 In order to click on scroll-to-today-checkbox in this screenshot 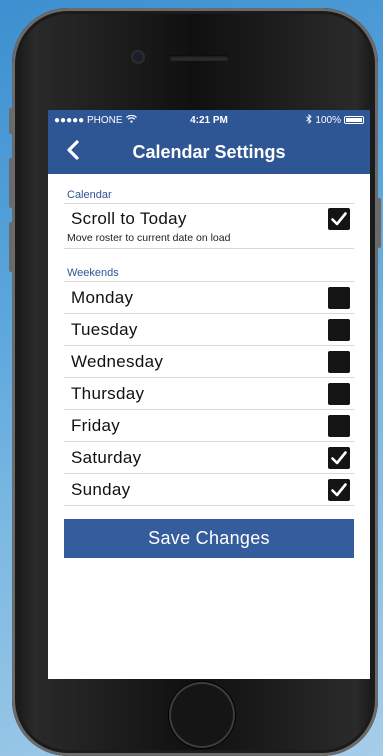, I will do `click(339, 219)`.